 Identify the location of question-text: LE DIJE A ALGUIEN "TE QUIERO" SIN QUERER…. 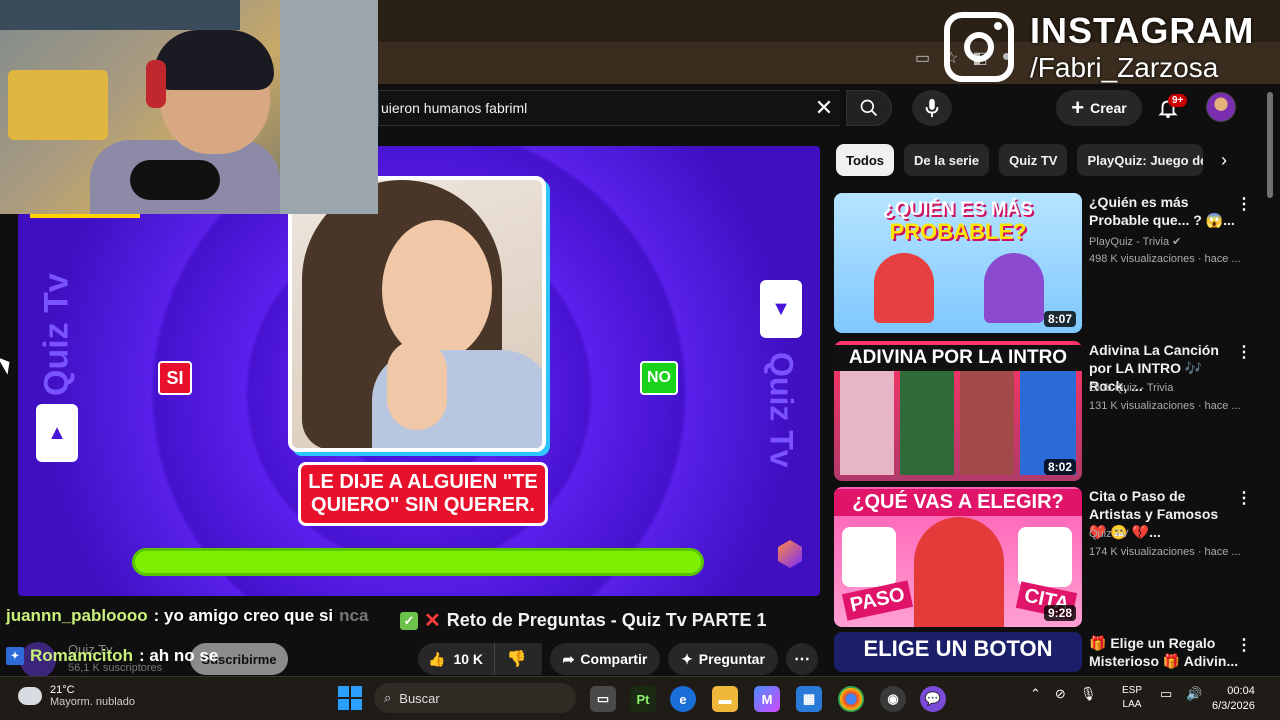
(423, 494).